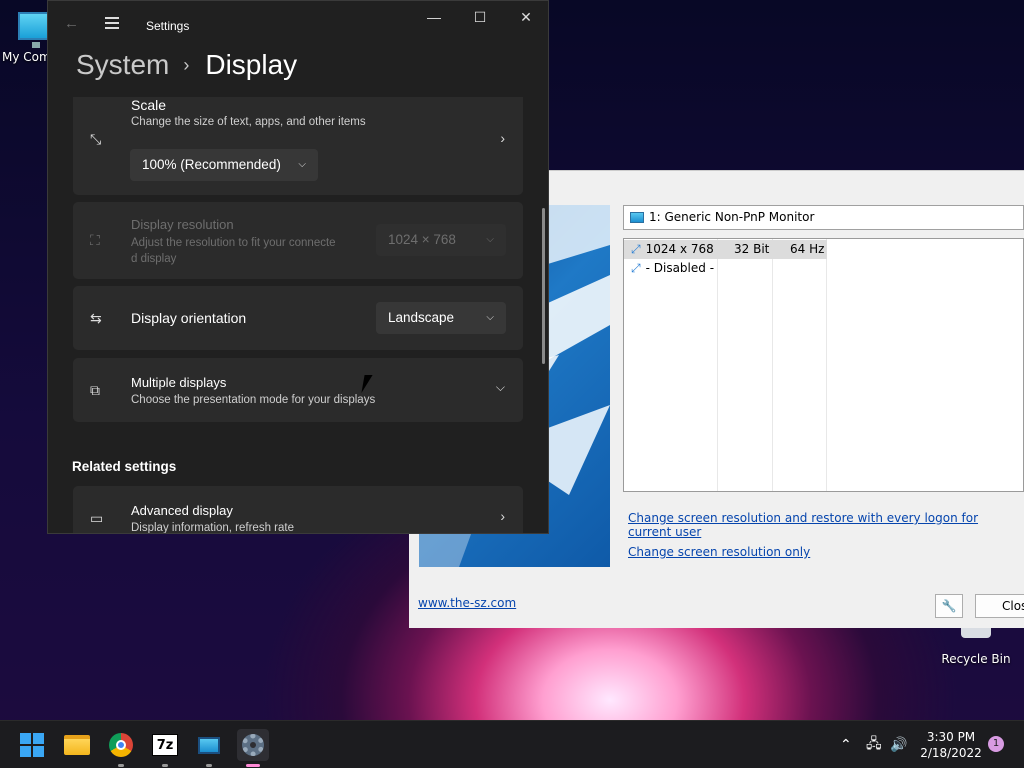  I want to click on window-title: Settings, so click(168, 26).